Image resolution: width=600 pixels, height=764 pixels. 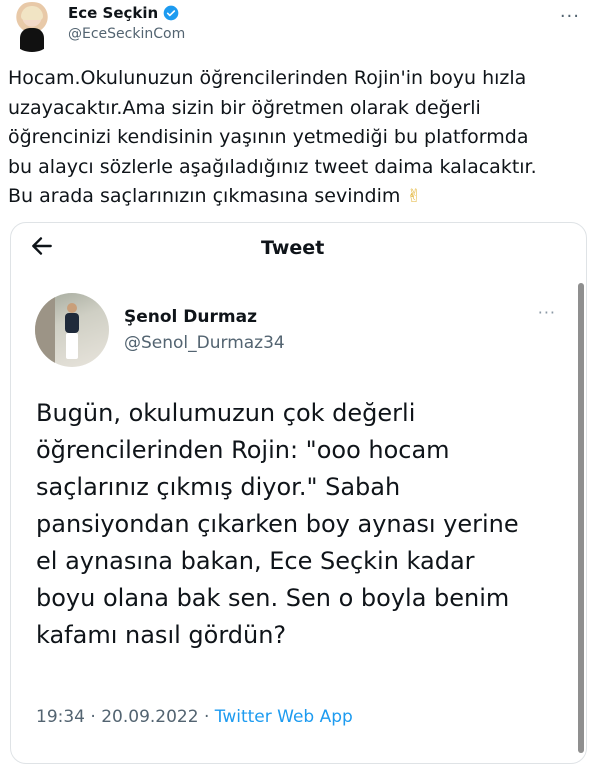 I want to click on tweet-source-app: Twitter Web App, so click(x=284, y=717).